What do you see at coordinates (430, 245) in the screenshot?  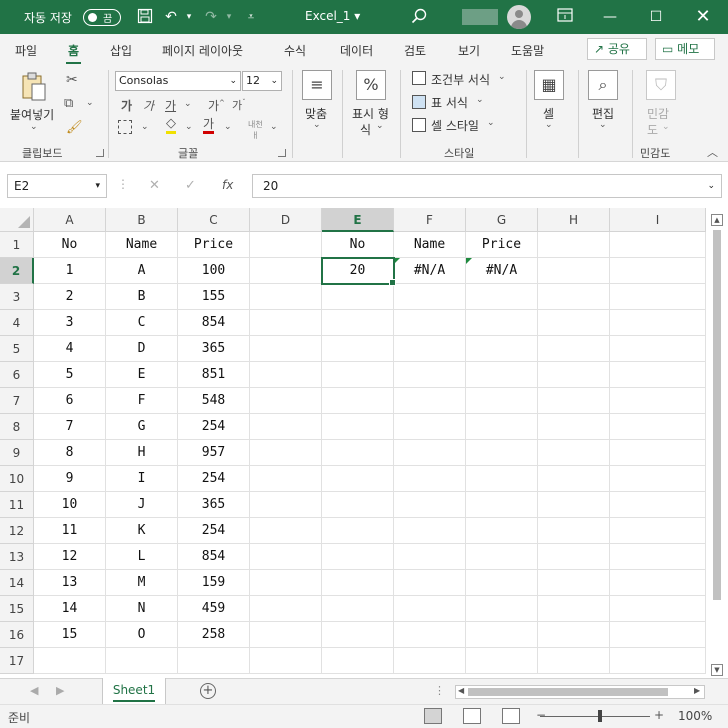 I see `cell-f1: Name` at bounding box center [430, 245].